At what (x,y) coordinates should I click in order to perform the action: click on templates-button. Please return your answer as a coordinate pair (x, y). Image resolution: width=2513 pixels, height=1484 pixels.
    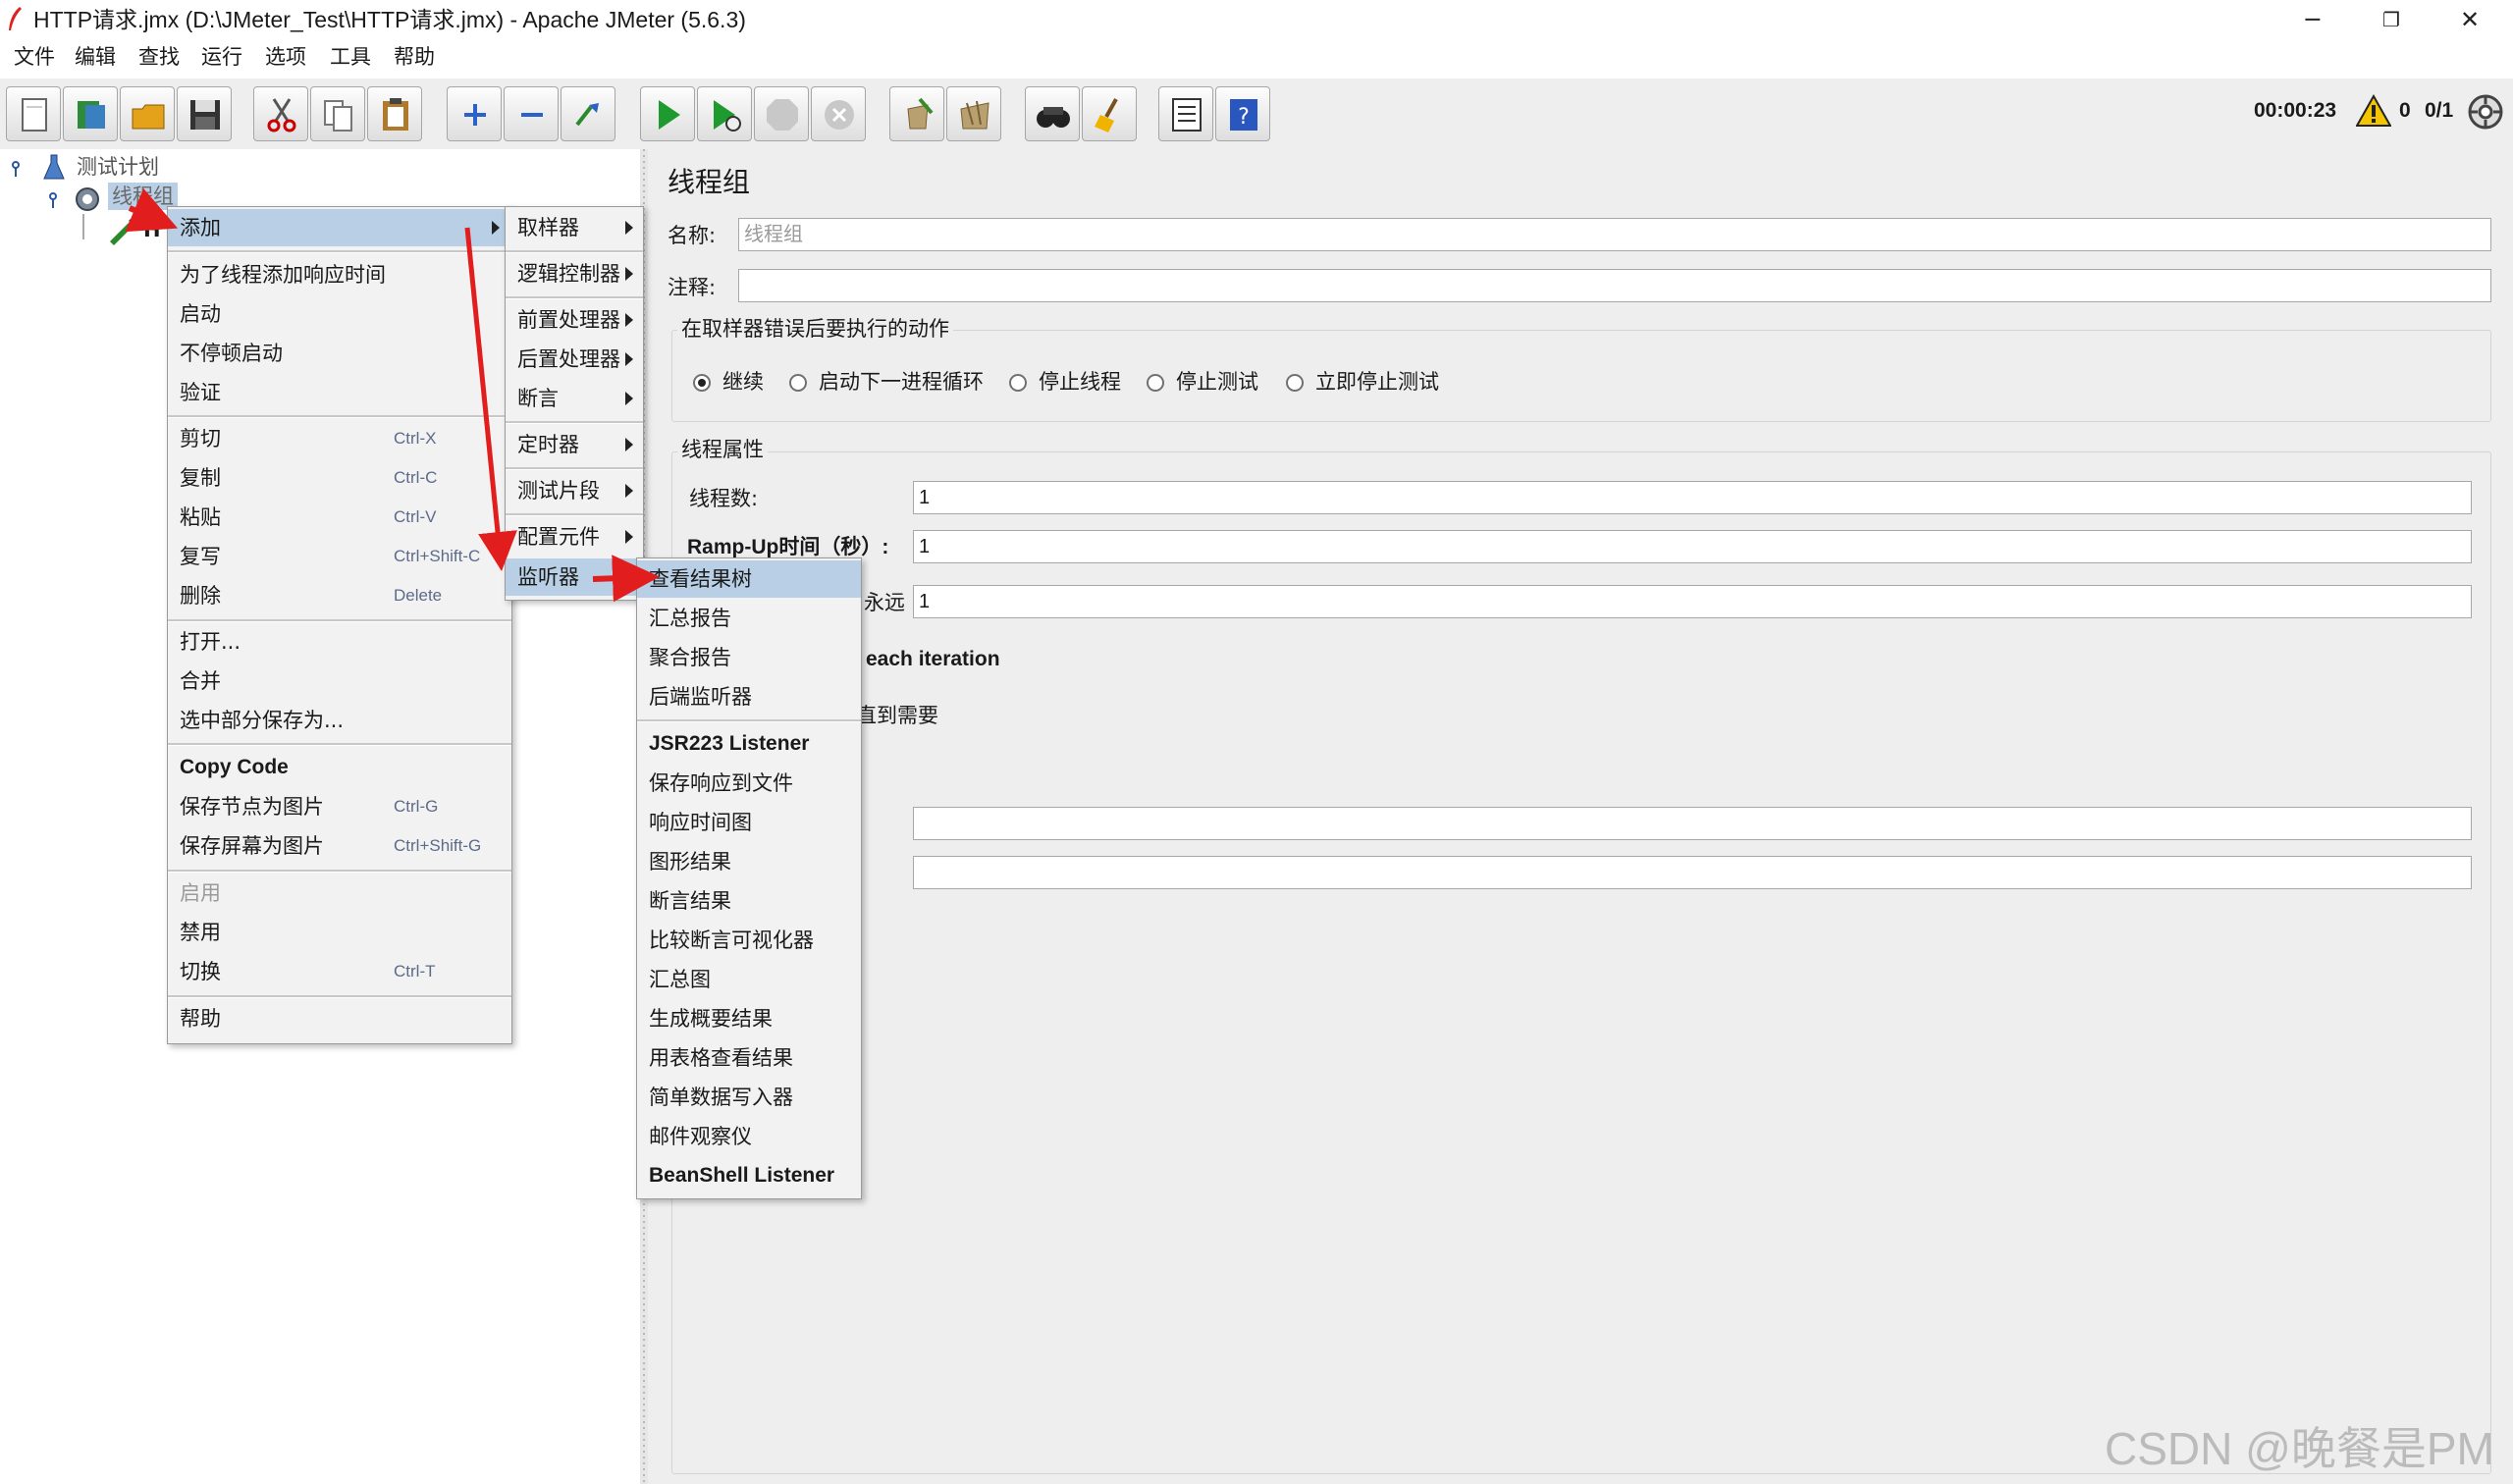
    Looking at the image, I should click on (91, 114).